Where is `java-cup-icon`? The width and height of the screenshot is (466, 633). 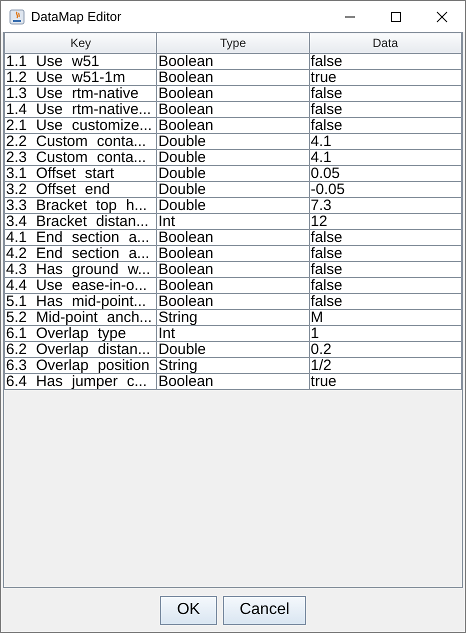 java-cup-icon is located at coordinates (17, 16).